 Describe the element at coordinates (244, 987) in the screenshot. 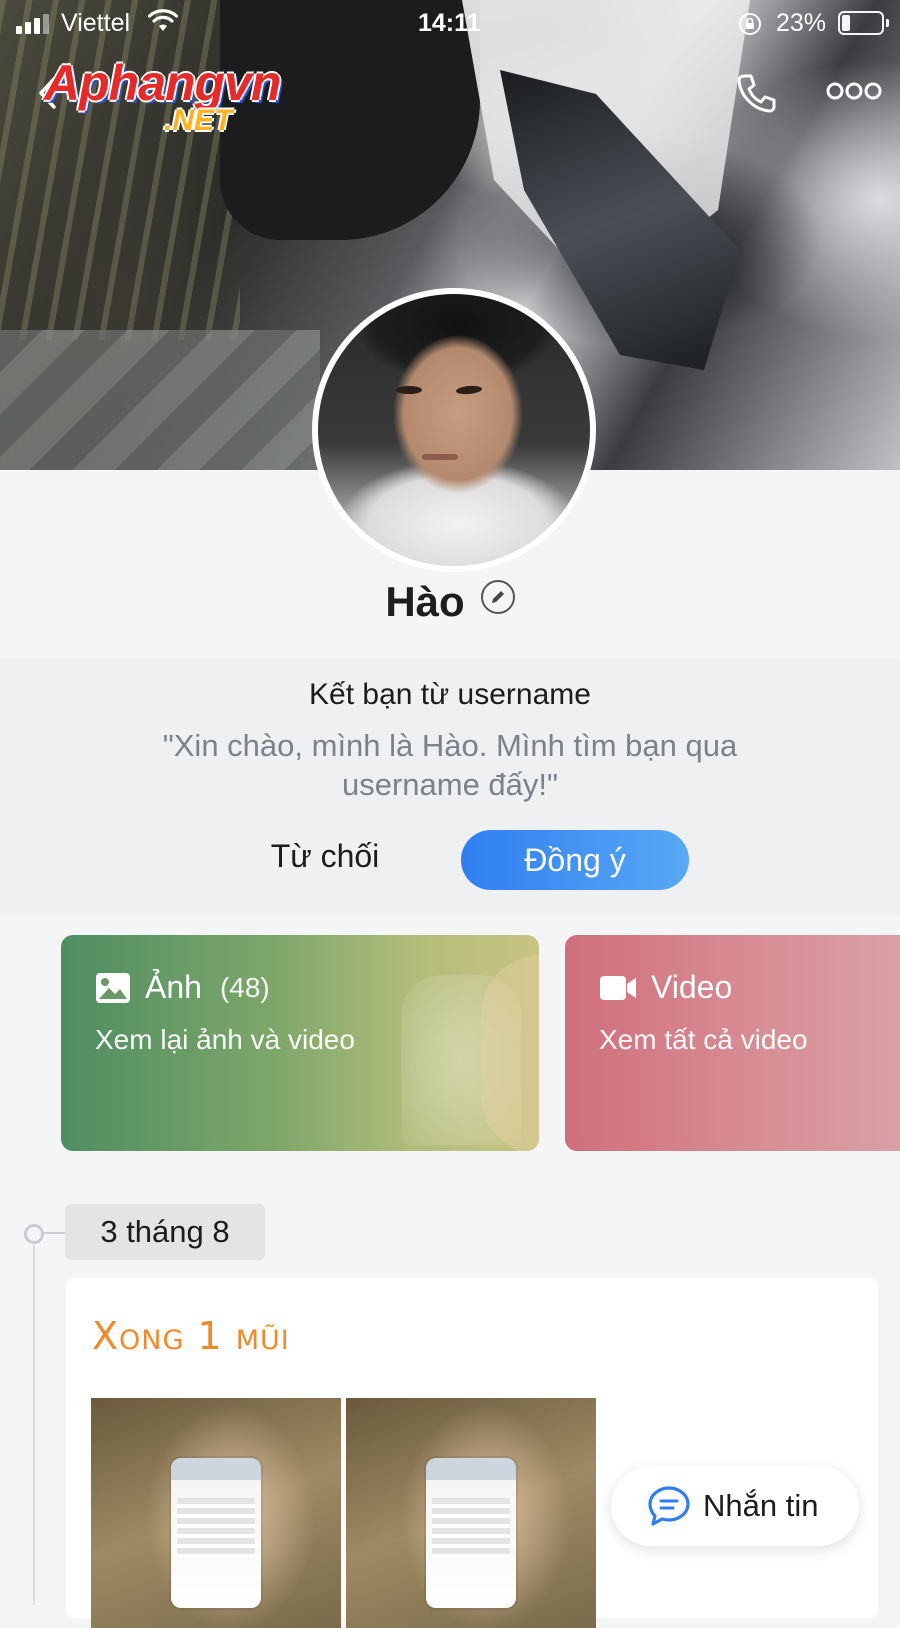

I see `photos-count: (48)` at that location.